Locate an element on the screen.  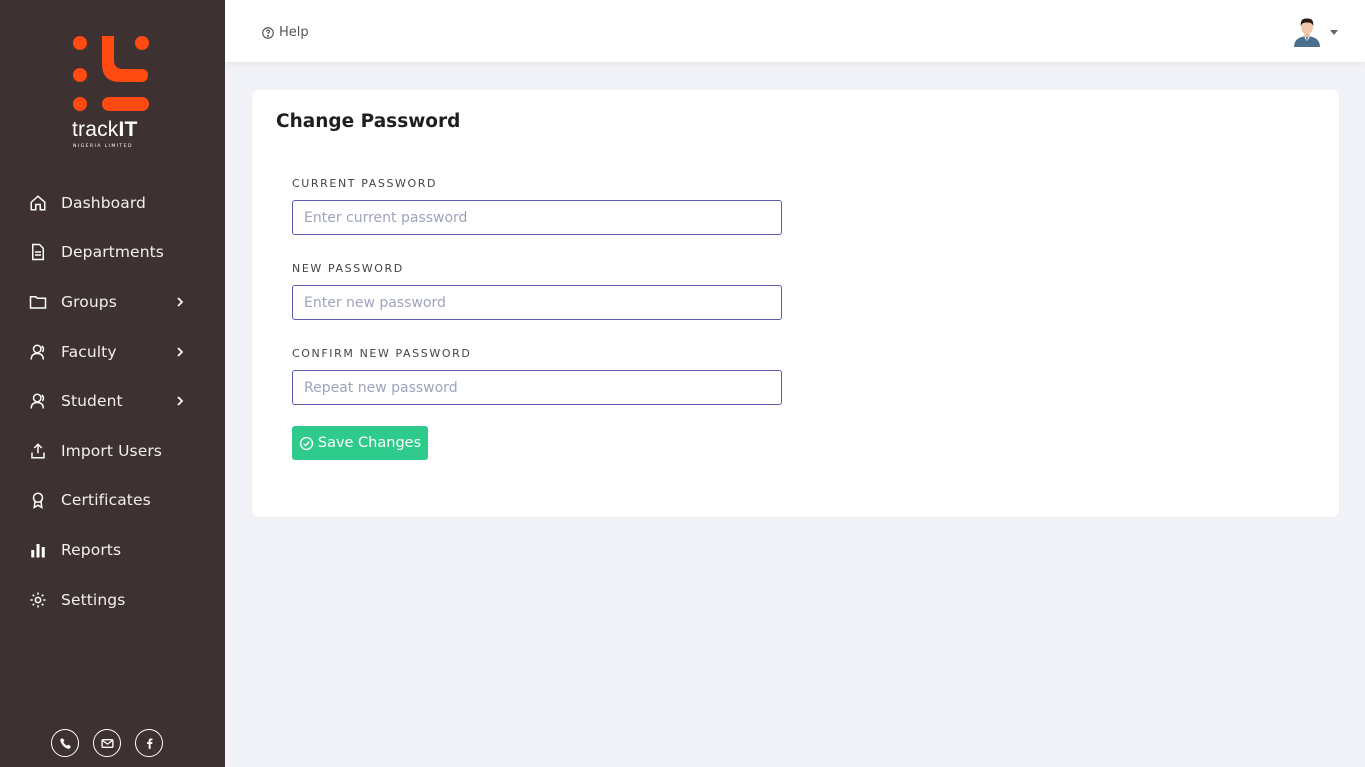
sidebar-item-label: Certificates is located at coordinates (106, 500).